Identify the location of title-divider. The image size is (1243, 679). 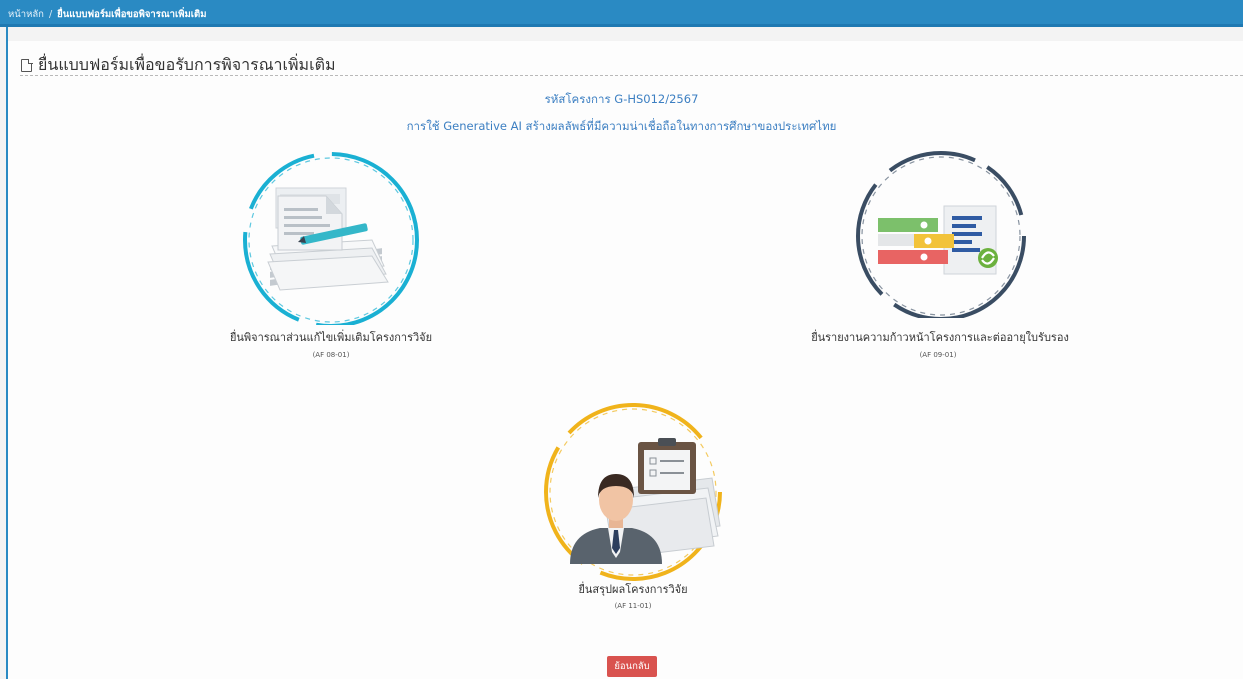
(631, 75).